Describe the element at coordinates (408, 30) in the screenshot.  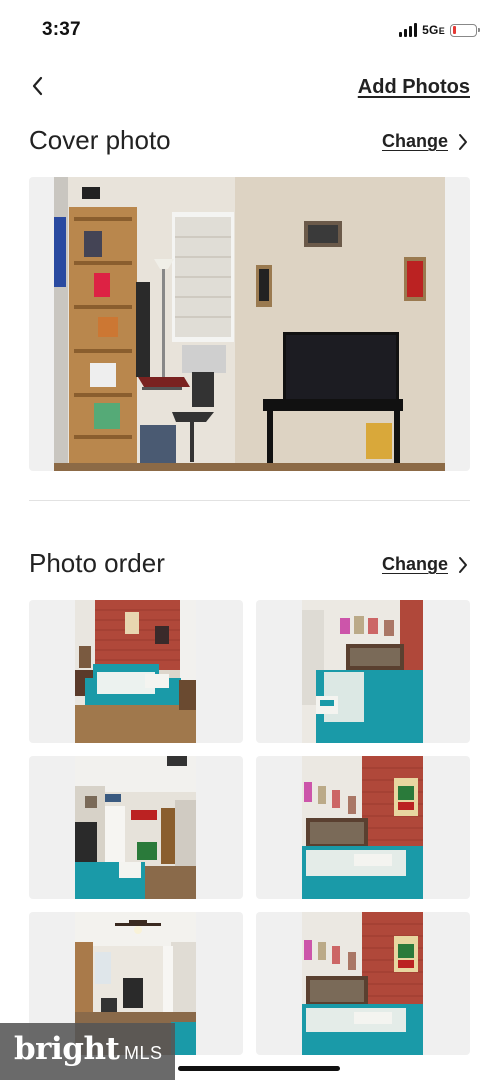
I see `cellular-signal-icon` at that location.